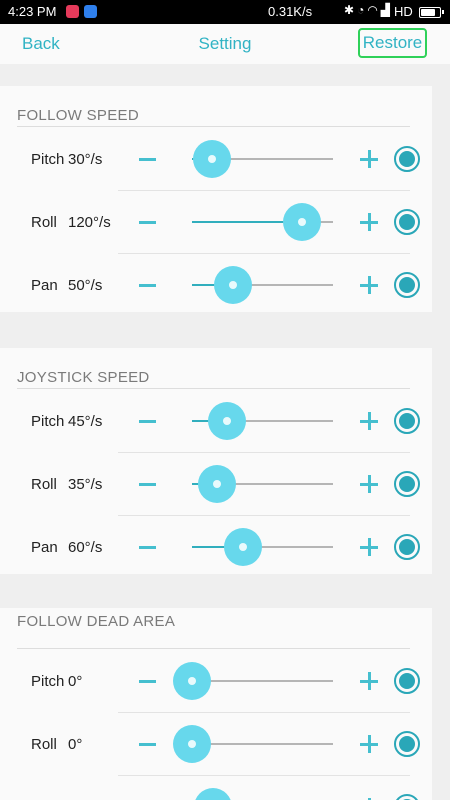 The width and height of the screenshot is (450, 800). I want to click on setting-row-pitch: Pitch 0°, so click(216, 680).